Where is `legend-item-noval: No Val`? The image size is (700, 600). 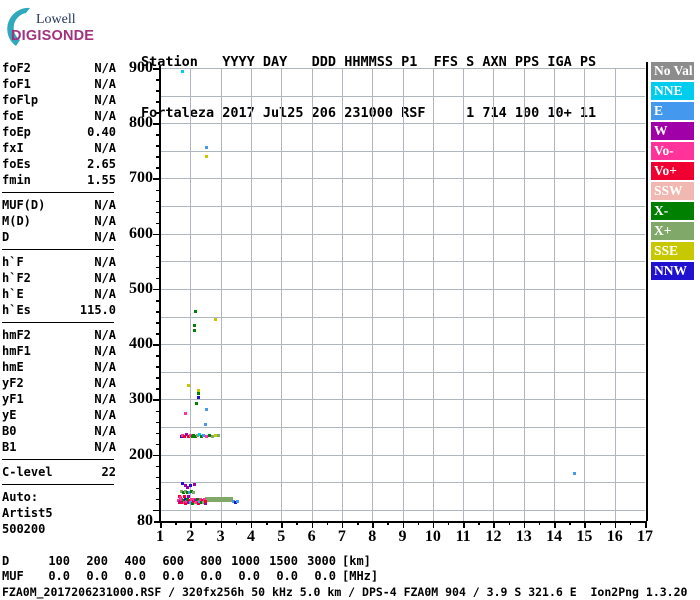
legend-item-noval: No Val is located at coordinates (672, 71).